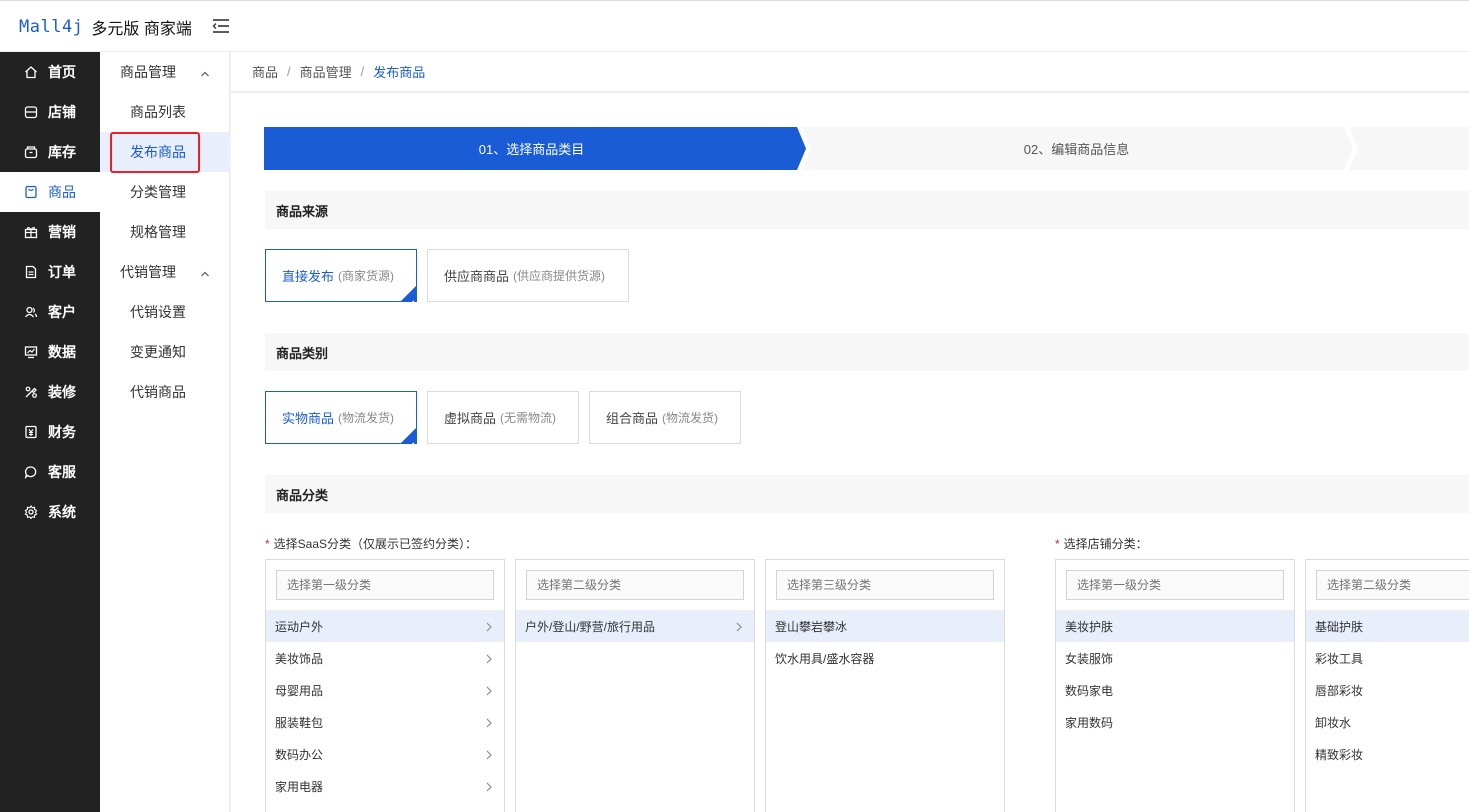  What do you see at coordinates (165, 272) in the screenshot?
I see `submenu-group-consignment: 代销管理` at bounding box center [165, 272].